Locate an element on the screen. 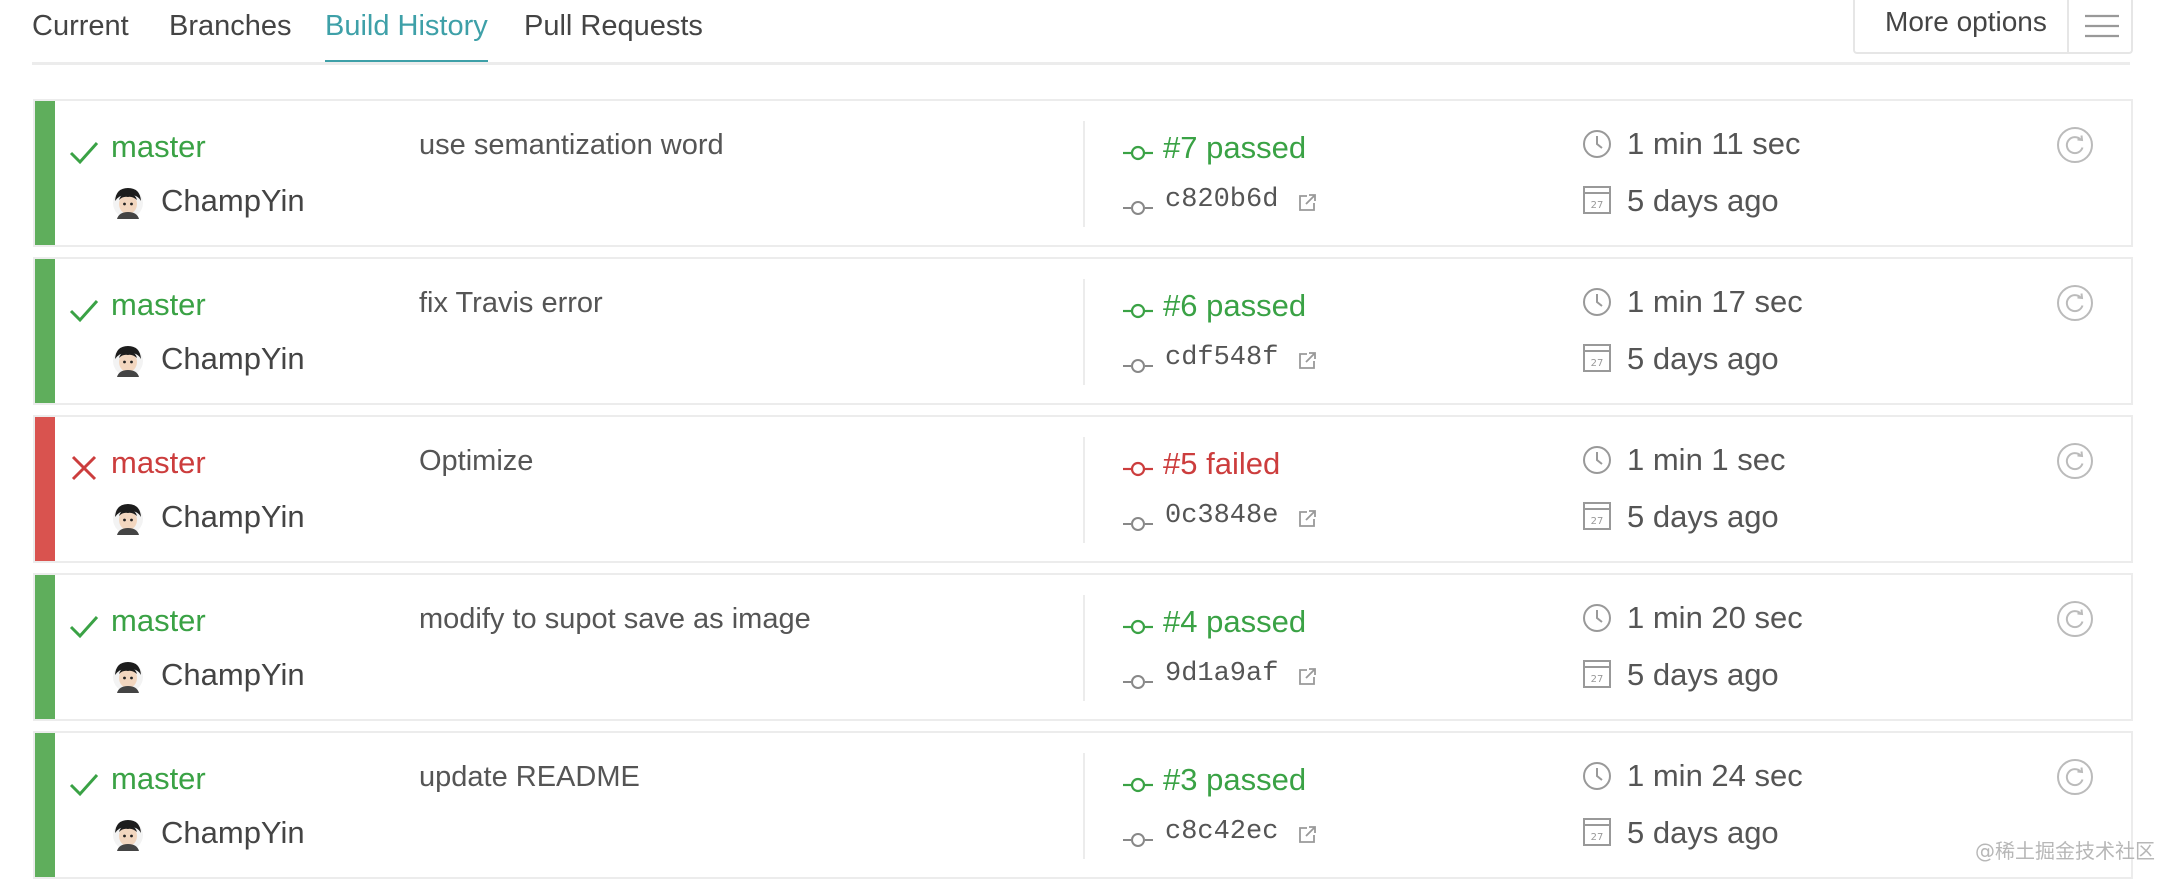  commit-message: update README is located at coordinates (529, 777).